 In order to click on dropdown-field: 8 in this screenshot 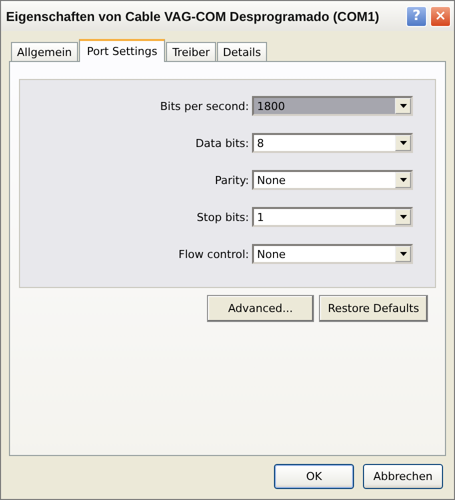, I will do `click(332, 143)`.